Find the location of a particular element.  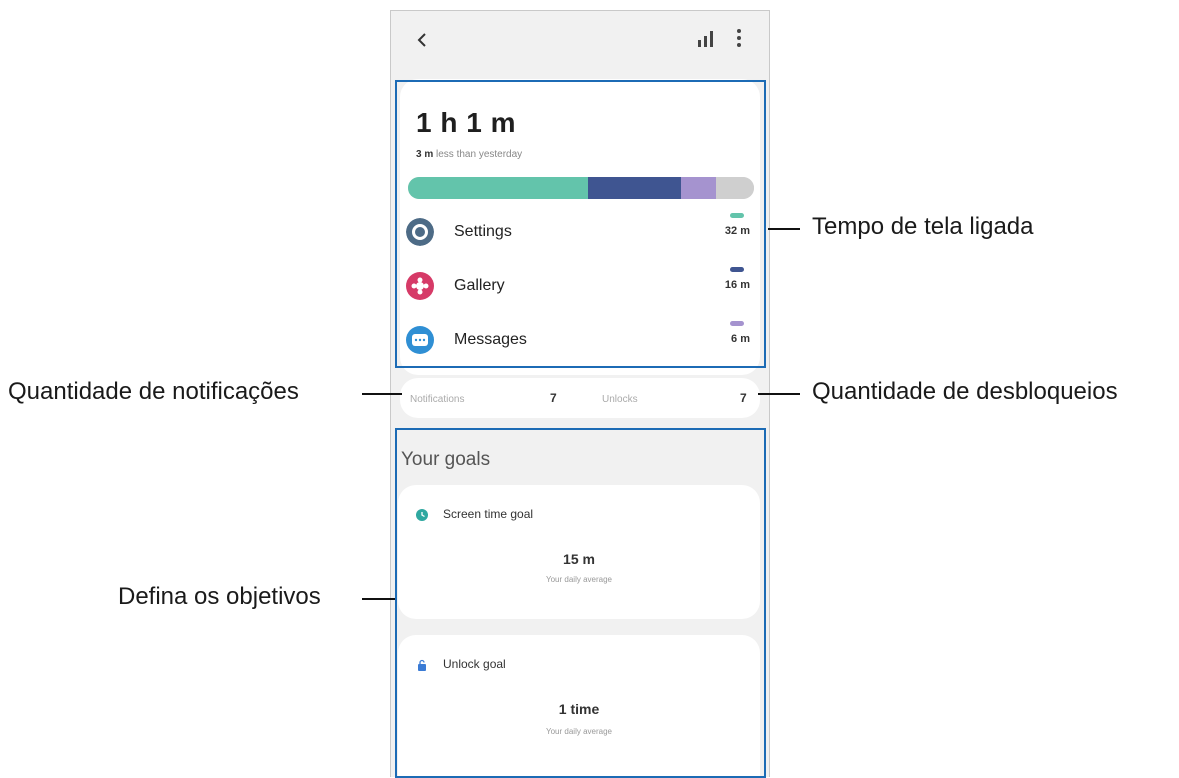

app-time: 16 m is located at coordinates (737, 285).